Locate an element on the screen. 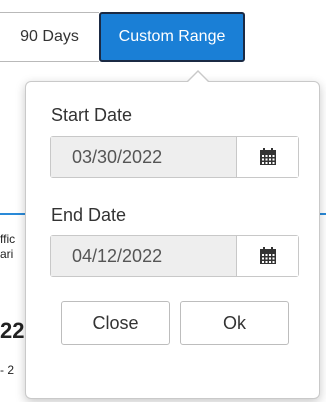 The image size is (326, 402). end-date-group is located at coordinates (174, 256).